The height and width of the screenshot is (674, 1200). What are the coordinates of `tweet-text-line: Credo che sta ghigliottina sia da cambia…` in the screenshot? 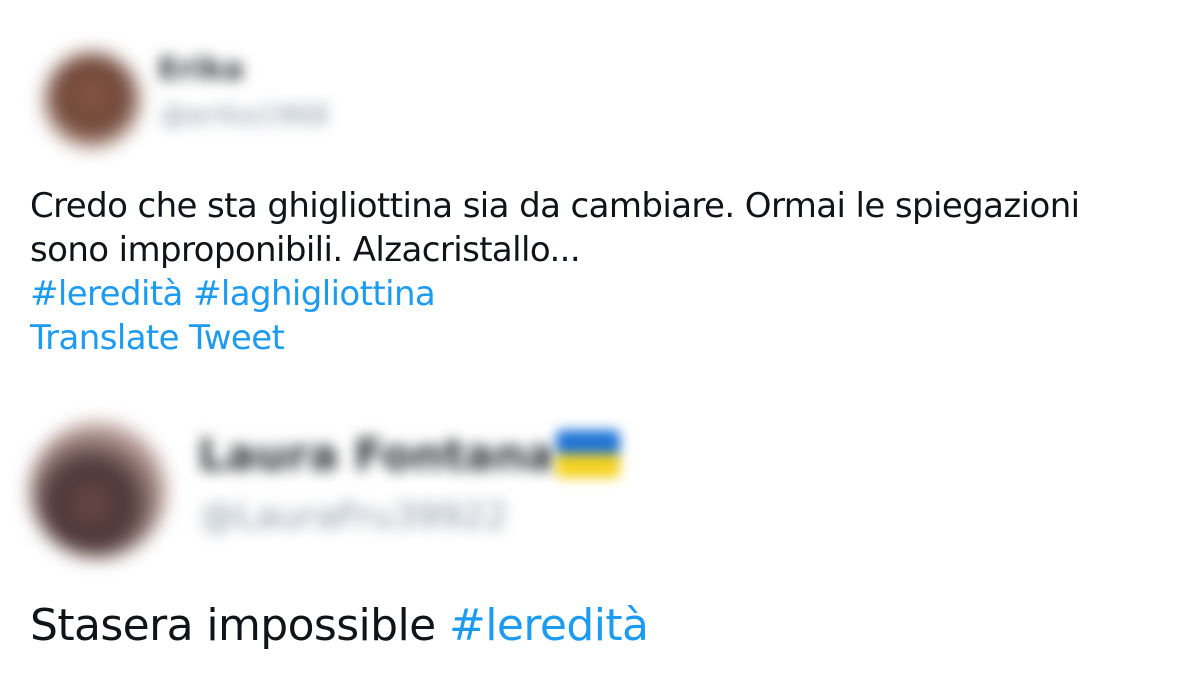 It's located at (555, 206).